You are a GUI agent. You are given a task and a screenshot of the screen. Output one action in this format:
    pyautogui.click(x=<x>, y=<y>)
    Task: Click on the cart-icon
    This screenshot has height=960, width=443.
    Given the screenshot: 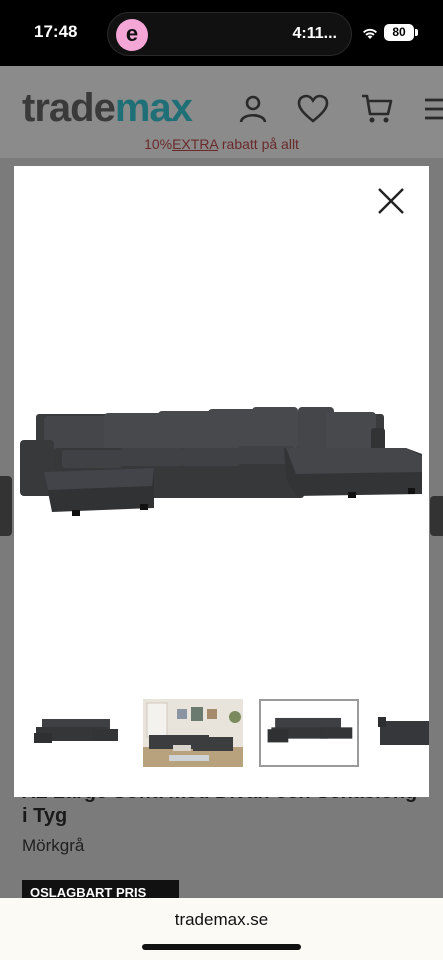 What is the action you would take?
    pyautogui.click(x=377, y=109)
    